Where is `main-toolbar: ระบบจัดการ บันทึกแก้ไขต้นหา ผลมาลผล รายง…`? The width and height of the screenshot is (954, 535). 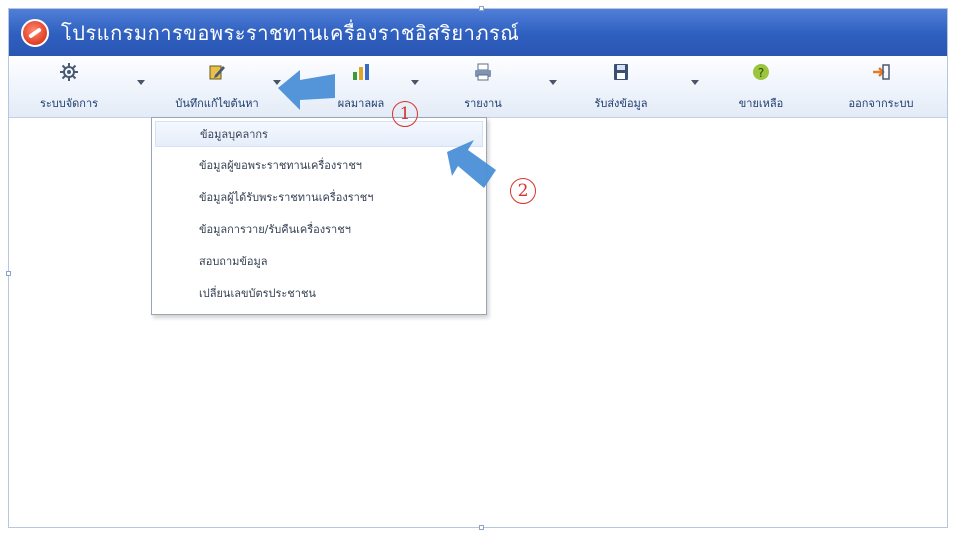
main-toolbar: ระบบจัดการ บันทึกแก้ไขต้นหา ผลมาลผล รายง… is located at coordinates (478, 87).